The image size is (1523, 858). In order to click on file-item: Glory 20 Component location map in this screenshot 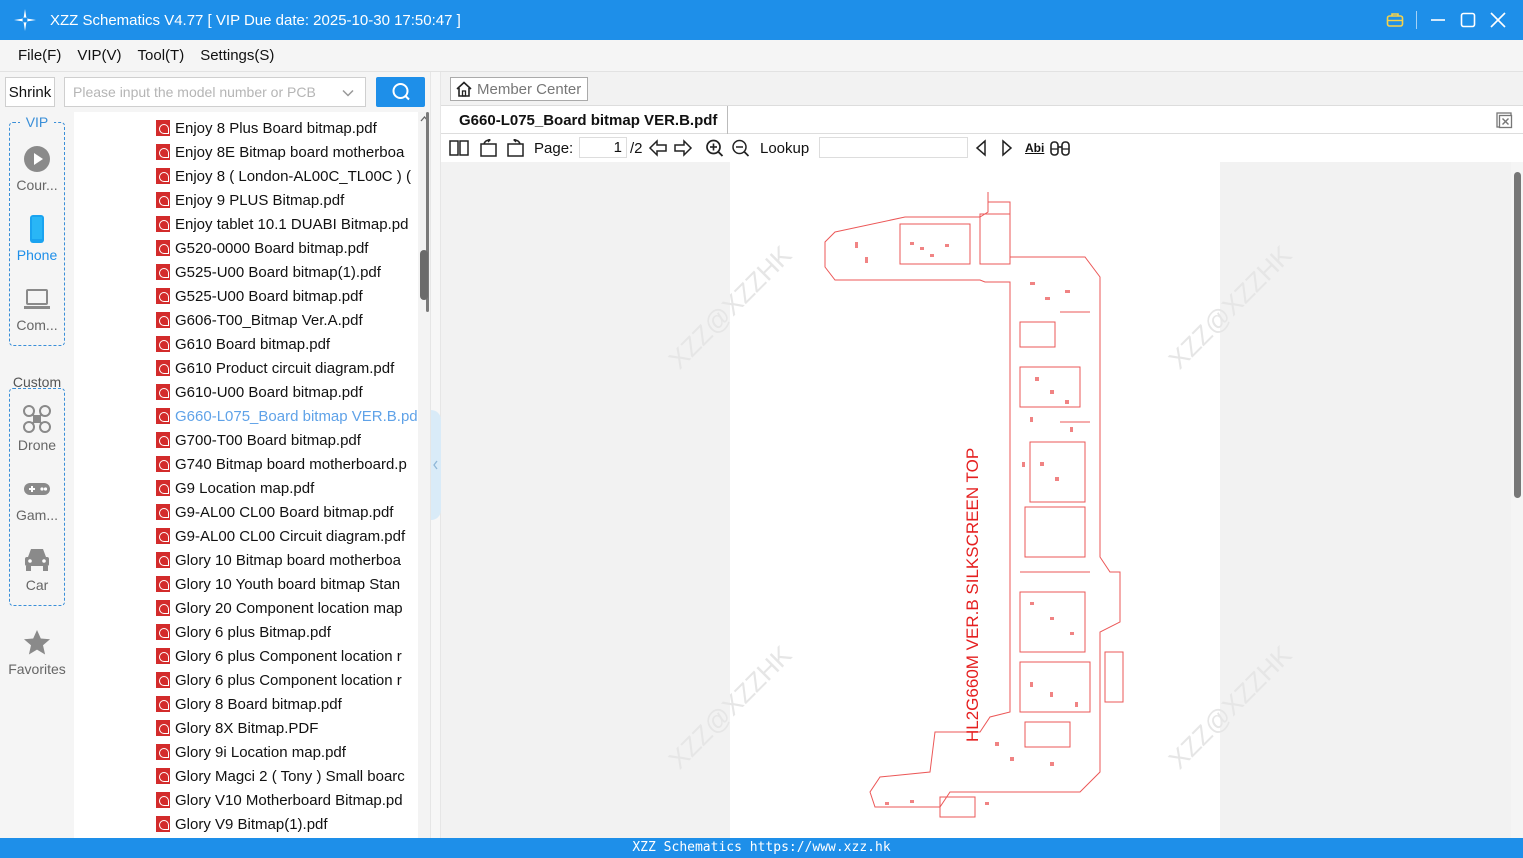, I will do `click(287, 608)`.